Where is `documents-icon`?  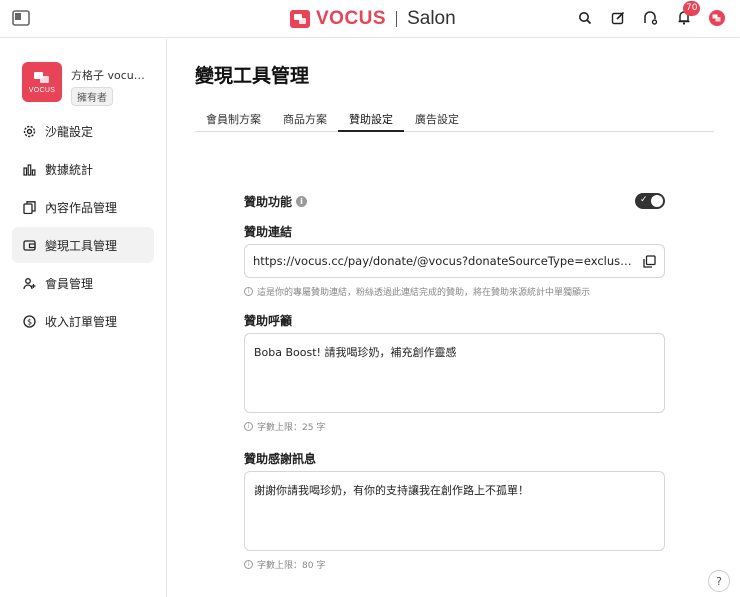 documents-icon is located at coordinates (29, 207).